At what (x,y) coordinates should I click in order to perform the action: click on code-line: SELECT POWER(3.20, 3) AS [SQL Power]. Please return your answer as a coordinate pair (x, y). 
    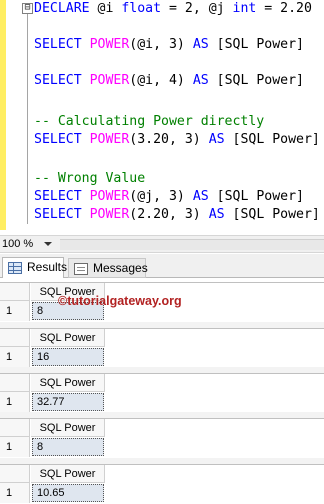
    Looking at the image, I should click on (177, 140).